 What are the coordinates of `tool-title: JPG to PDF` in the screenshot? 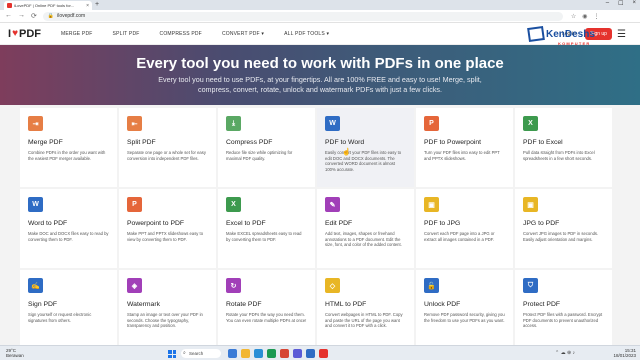 It's located at (541, 223).